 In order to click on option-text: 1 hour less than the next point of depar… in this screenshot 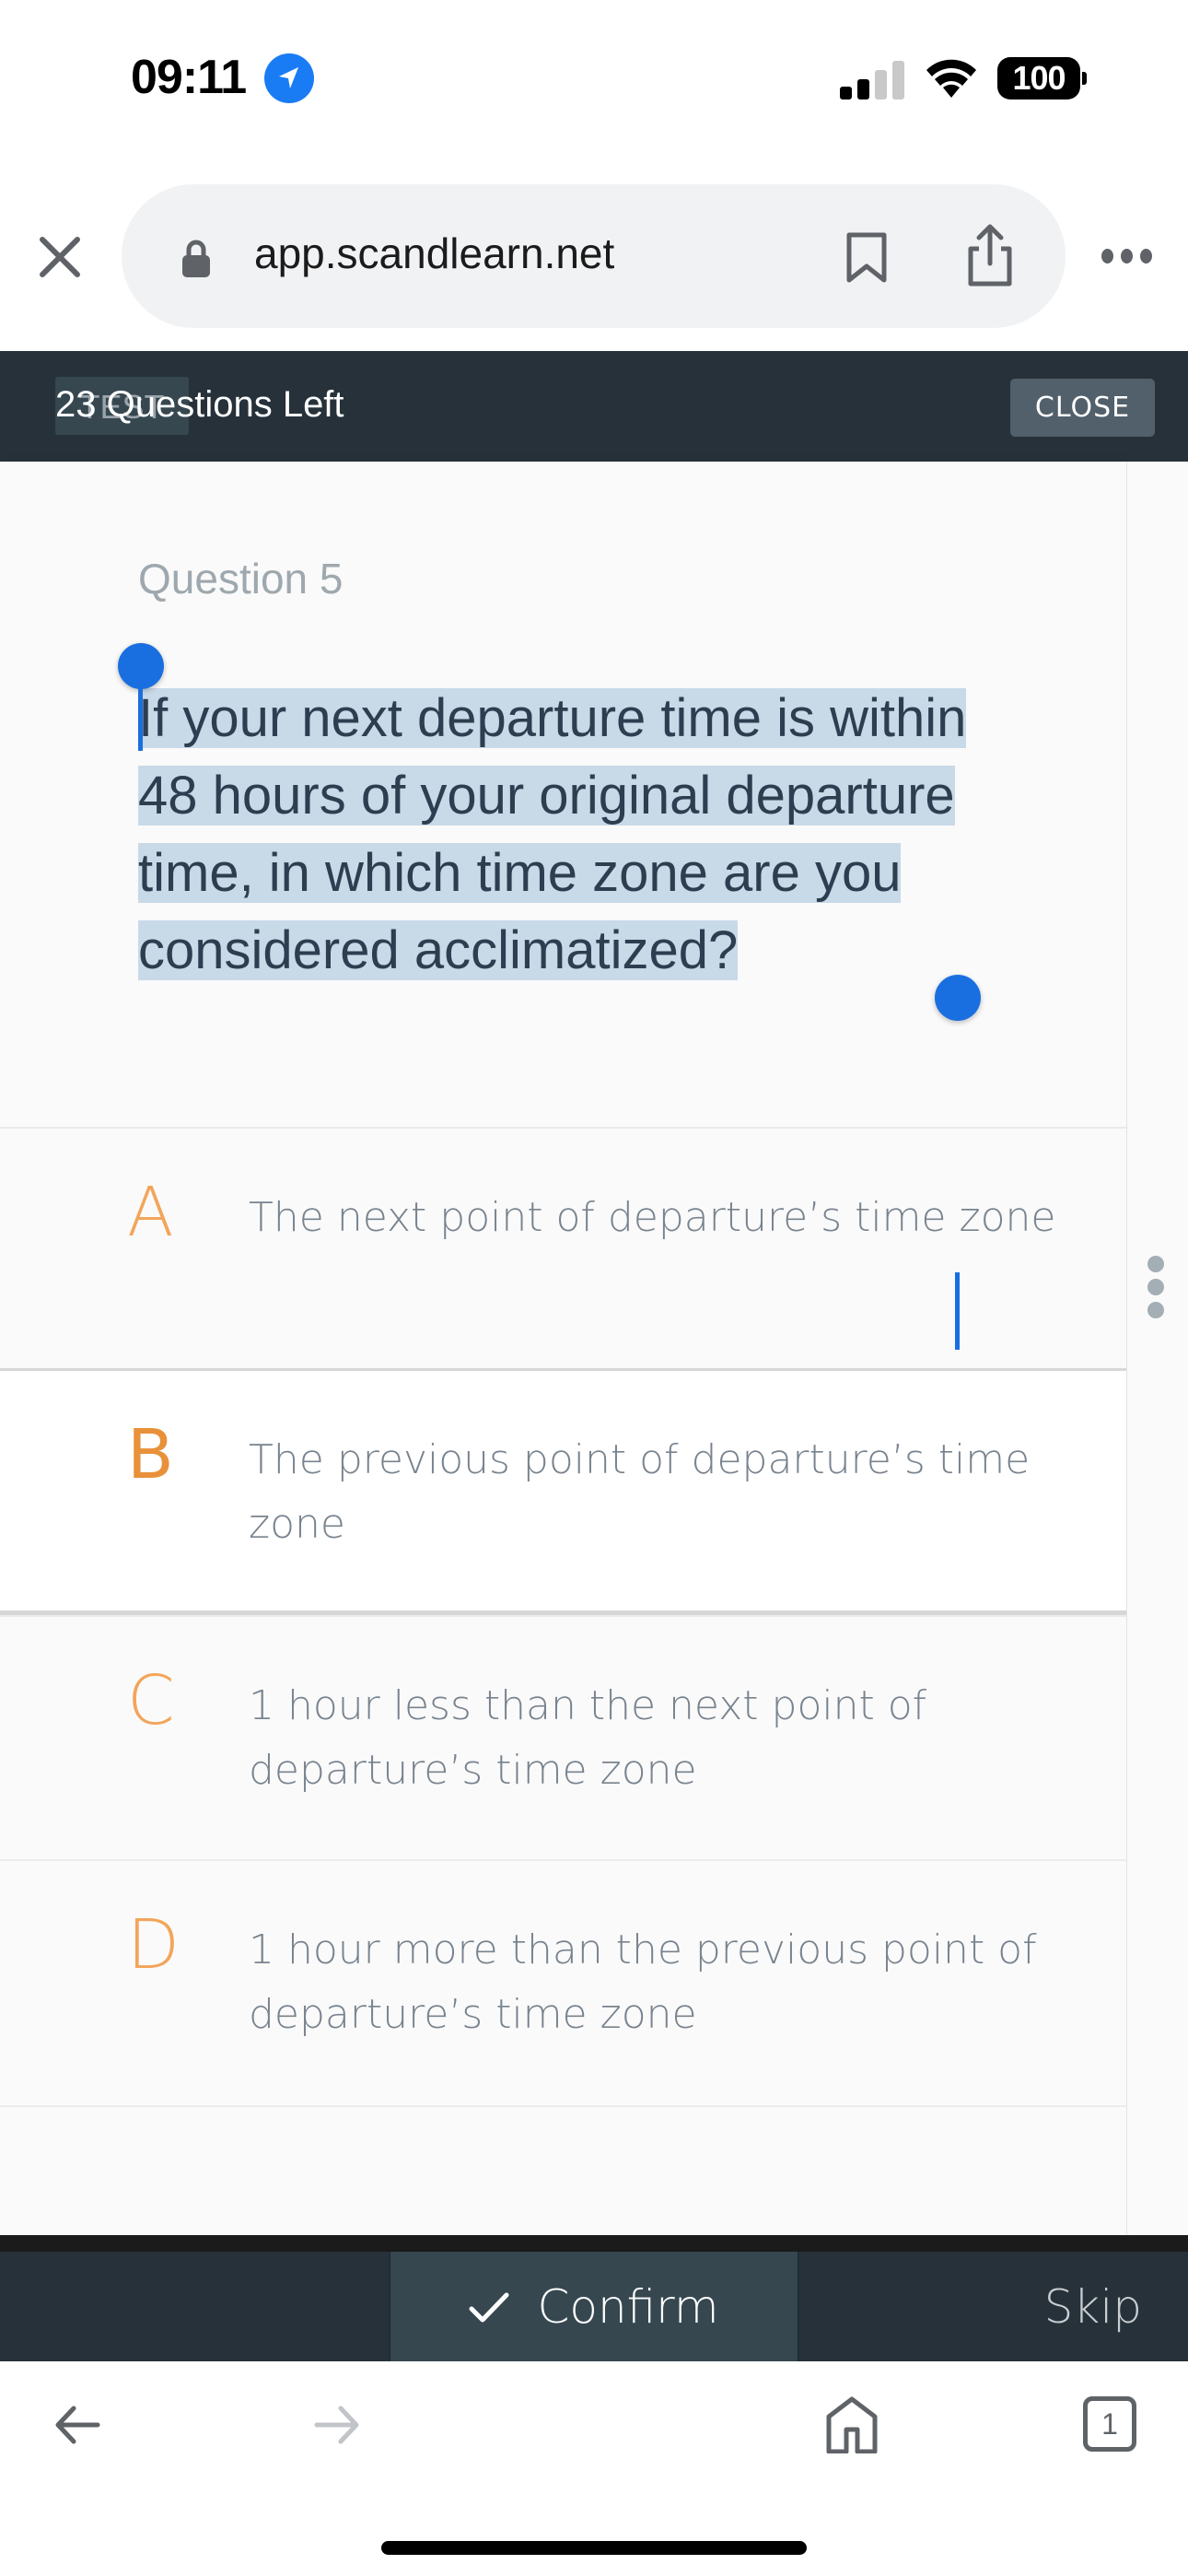, I will do `click(588, 1738)`.